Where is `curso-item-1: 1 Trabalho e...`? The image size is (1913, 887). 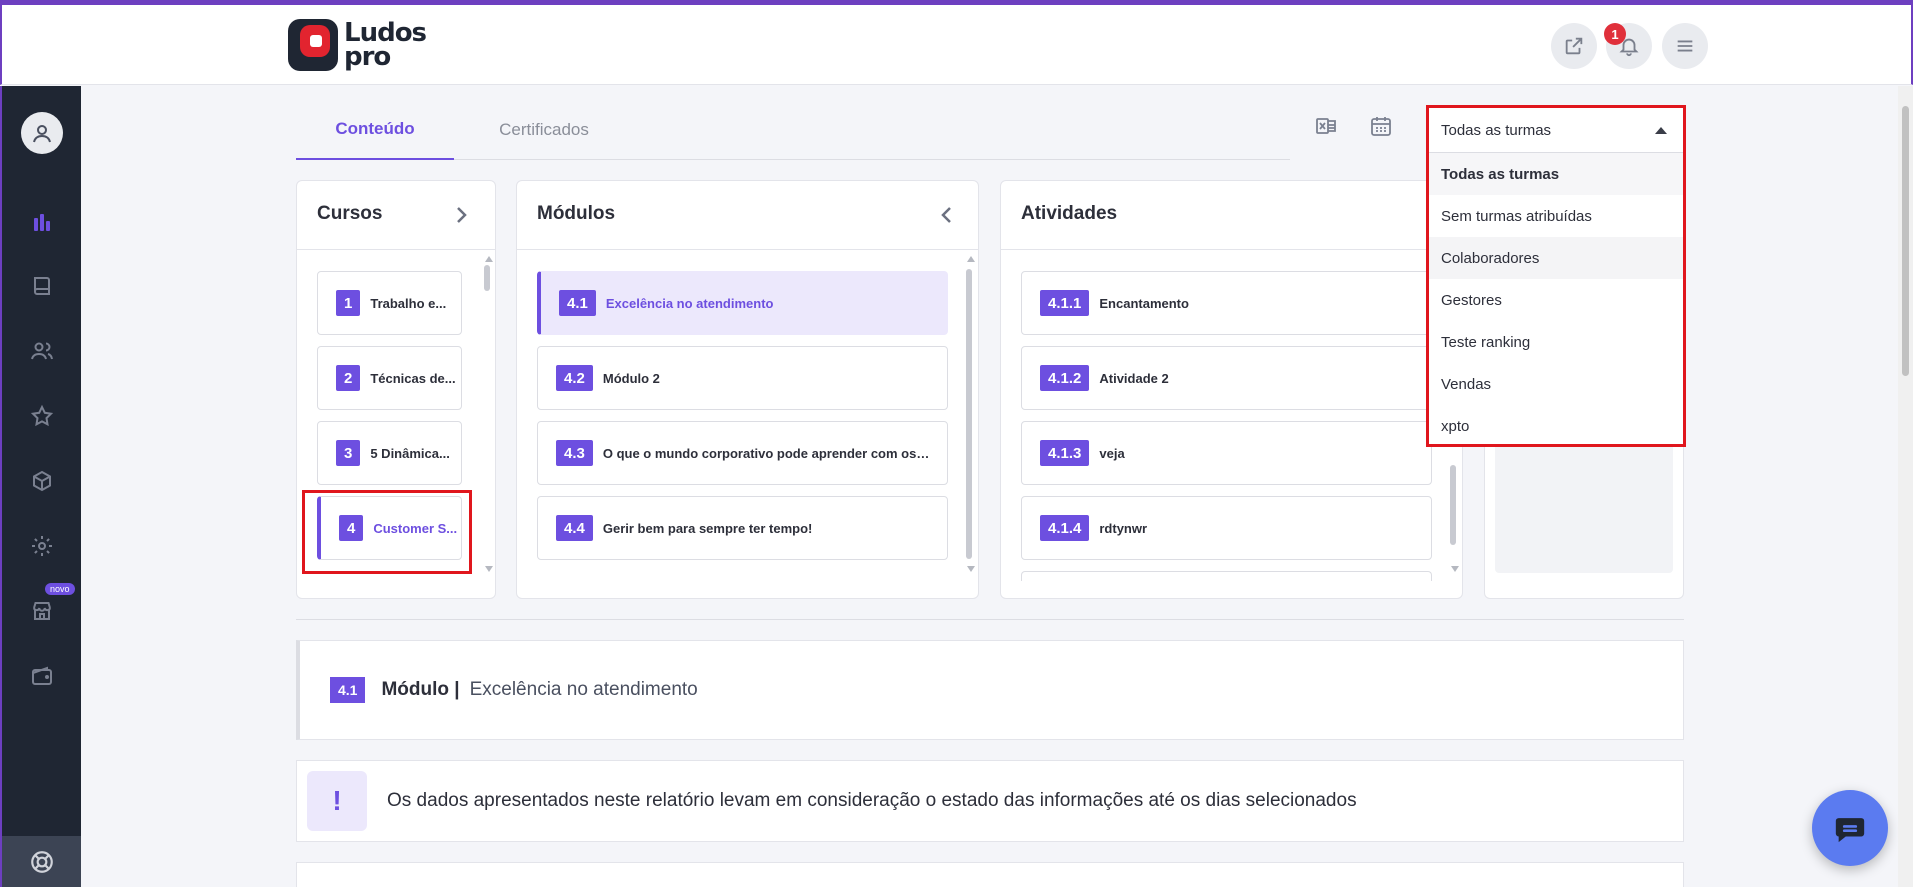 curso-item-1: 1 Trabalho e... is located at coordinates (389, 303).